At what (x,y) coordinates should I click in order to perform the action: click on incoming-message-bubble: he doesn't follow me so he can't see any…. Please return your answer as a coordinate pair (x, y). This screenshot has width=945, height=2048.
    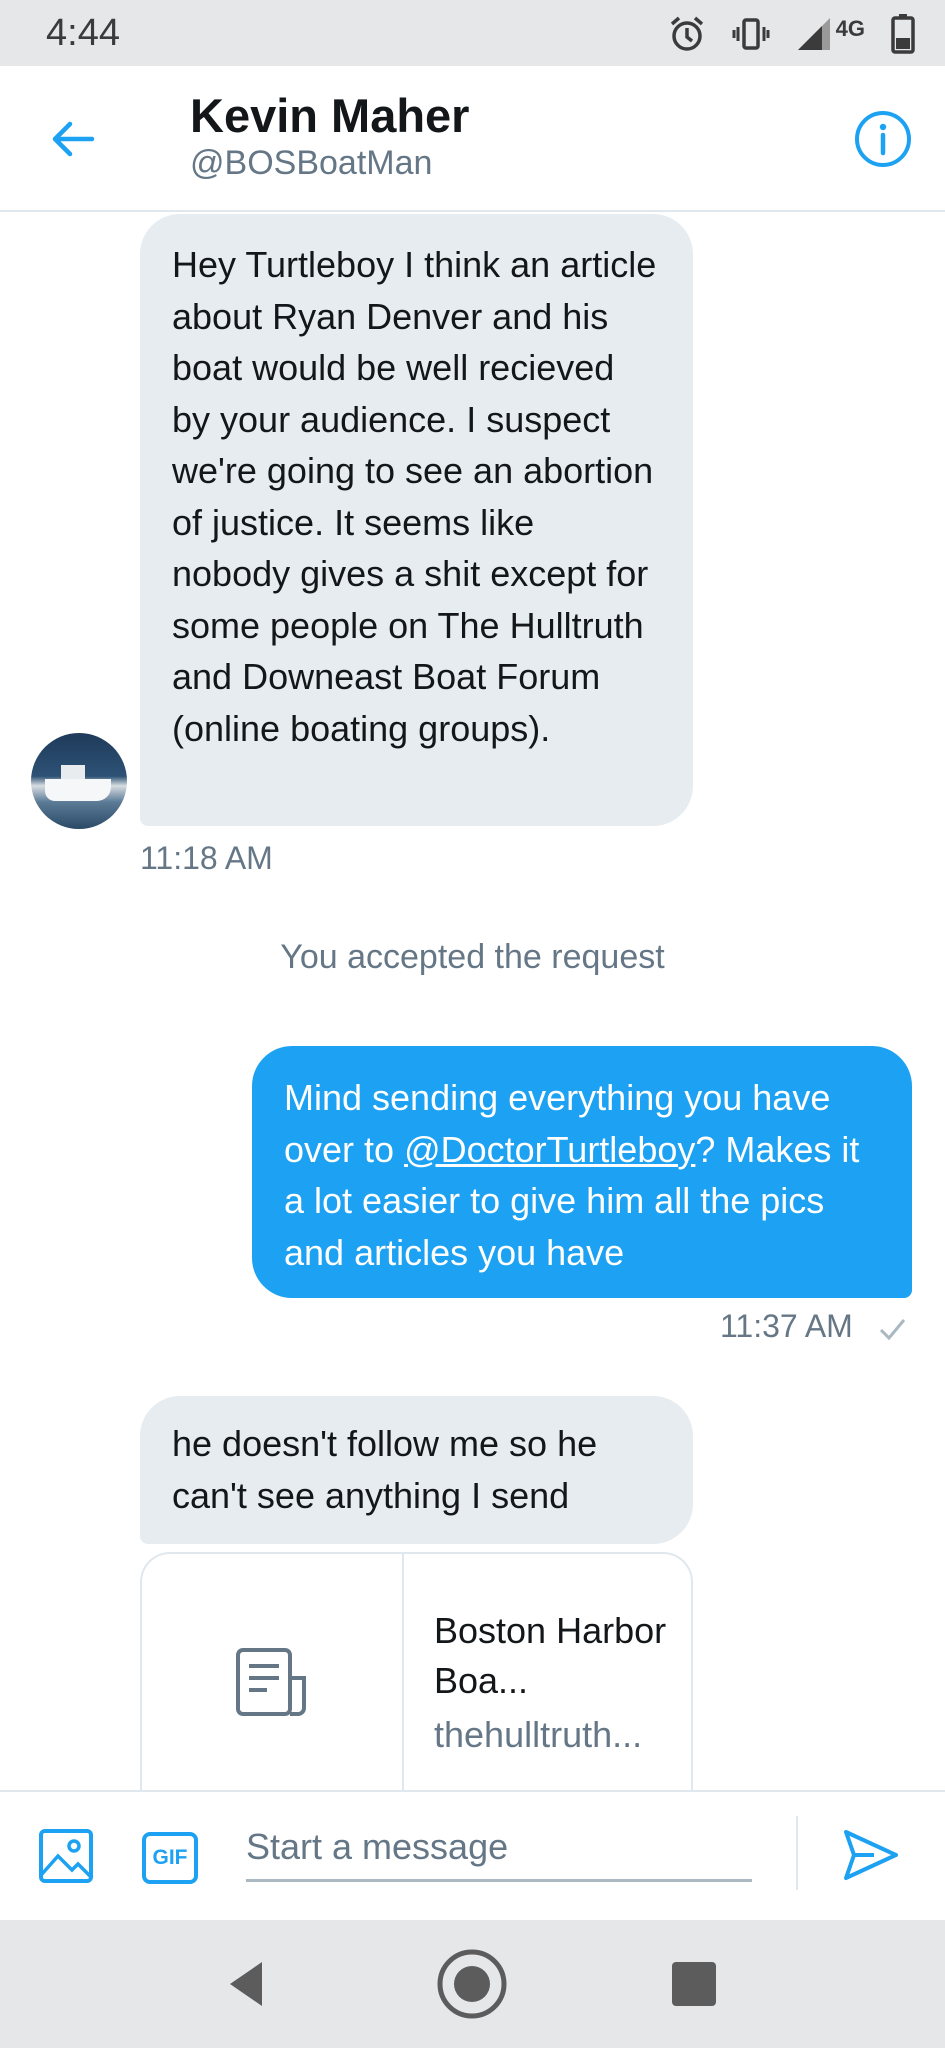
    Looking at the image, I should click on (416, 1470).